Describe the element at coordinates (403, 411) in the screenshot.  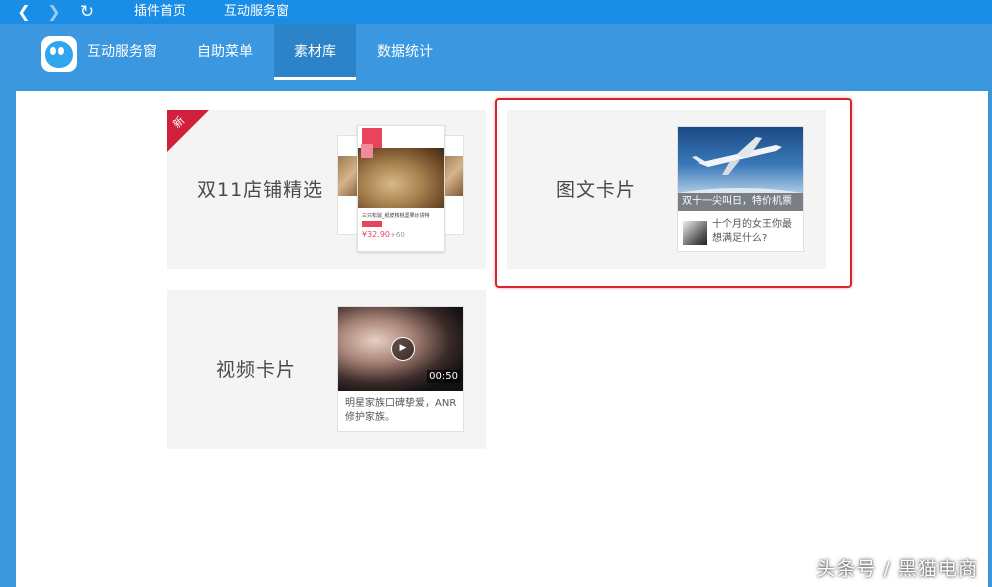
I see `video-summary: 明星家族口碑挚爱，ANR修护家族。` at that location.